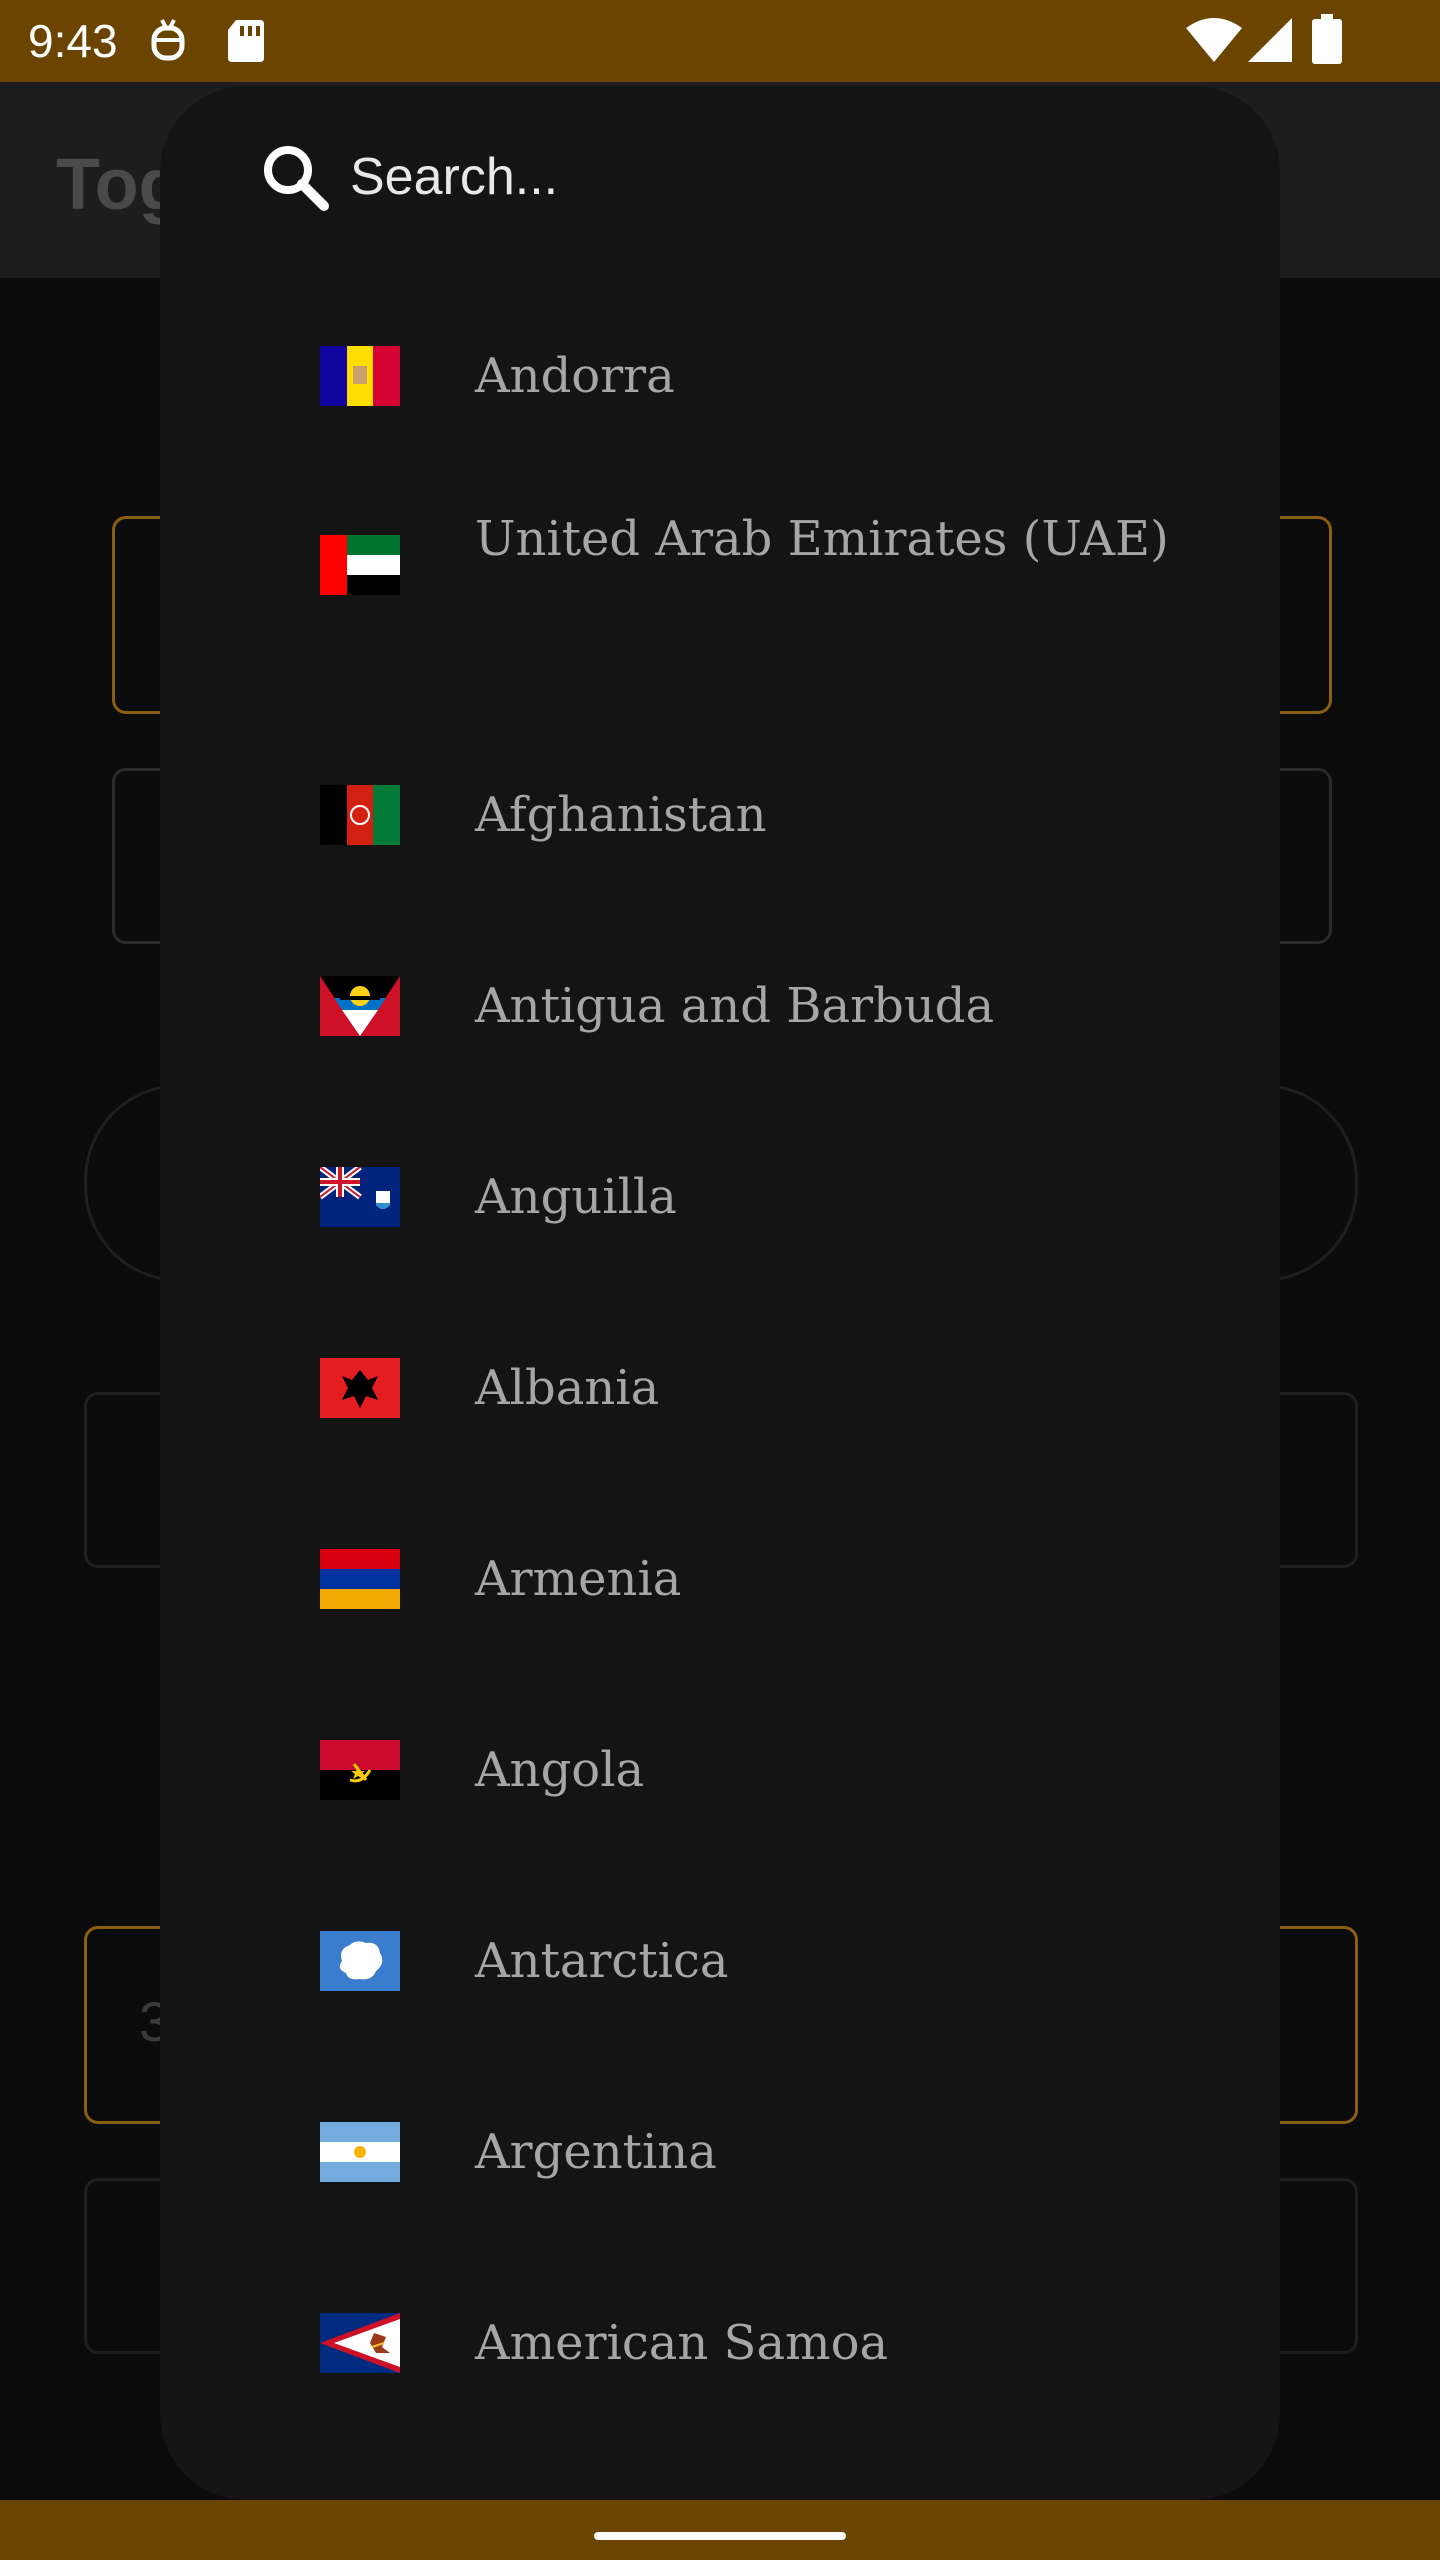 The width and height of the screenshot is (1440, 2560). What do you see at coordinates (596, 2152) in the screenshot?
I see `country-name: Argentina` at bounding box center [596, 2152].